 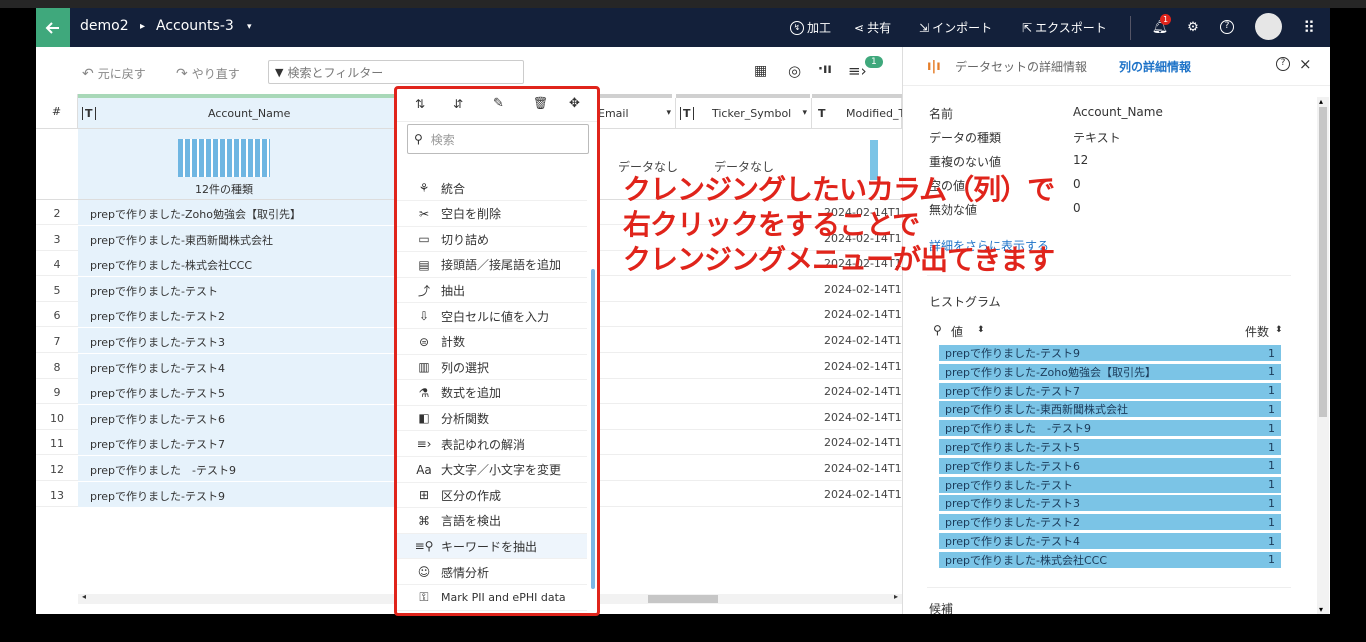 What do you see at coordinates (492, 188) in the screenshot?
I see `menu-item: ⚘ 統合` at bounding box center [492, 188].